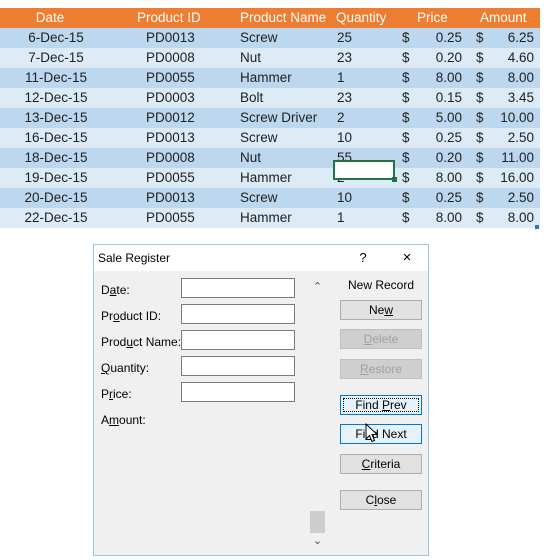  Describe the element at coordinates (341, 118) in the screenshot. I see `cell-quantity: 2` at that location.